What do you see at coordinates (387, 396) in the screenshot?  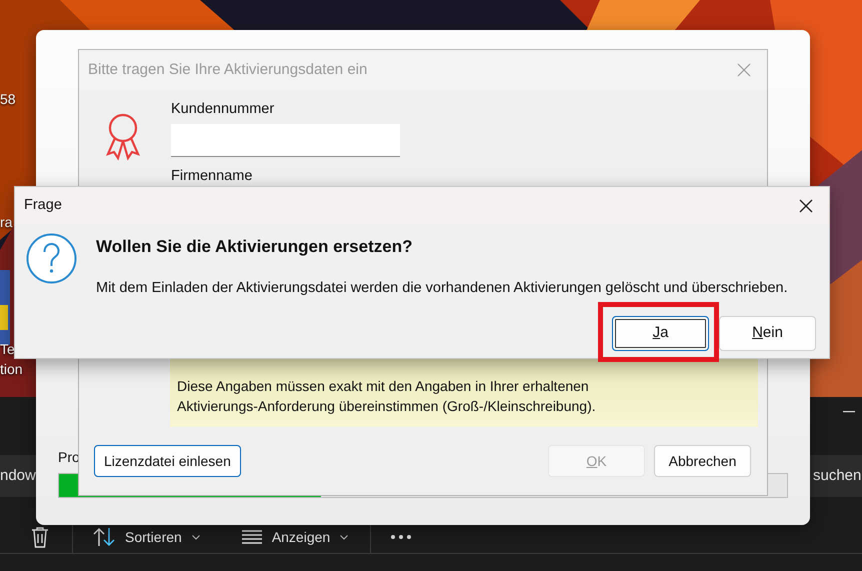 I see `note-text: Diese Angaben müssen exakt mit den Angaben in Ihrer erhaltenen Aktivierungs-Anforderung übereinstimmen (Groß-/Kleinschreibung).` at bounding box center [387, 396].